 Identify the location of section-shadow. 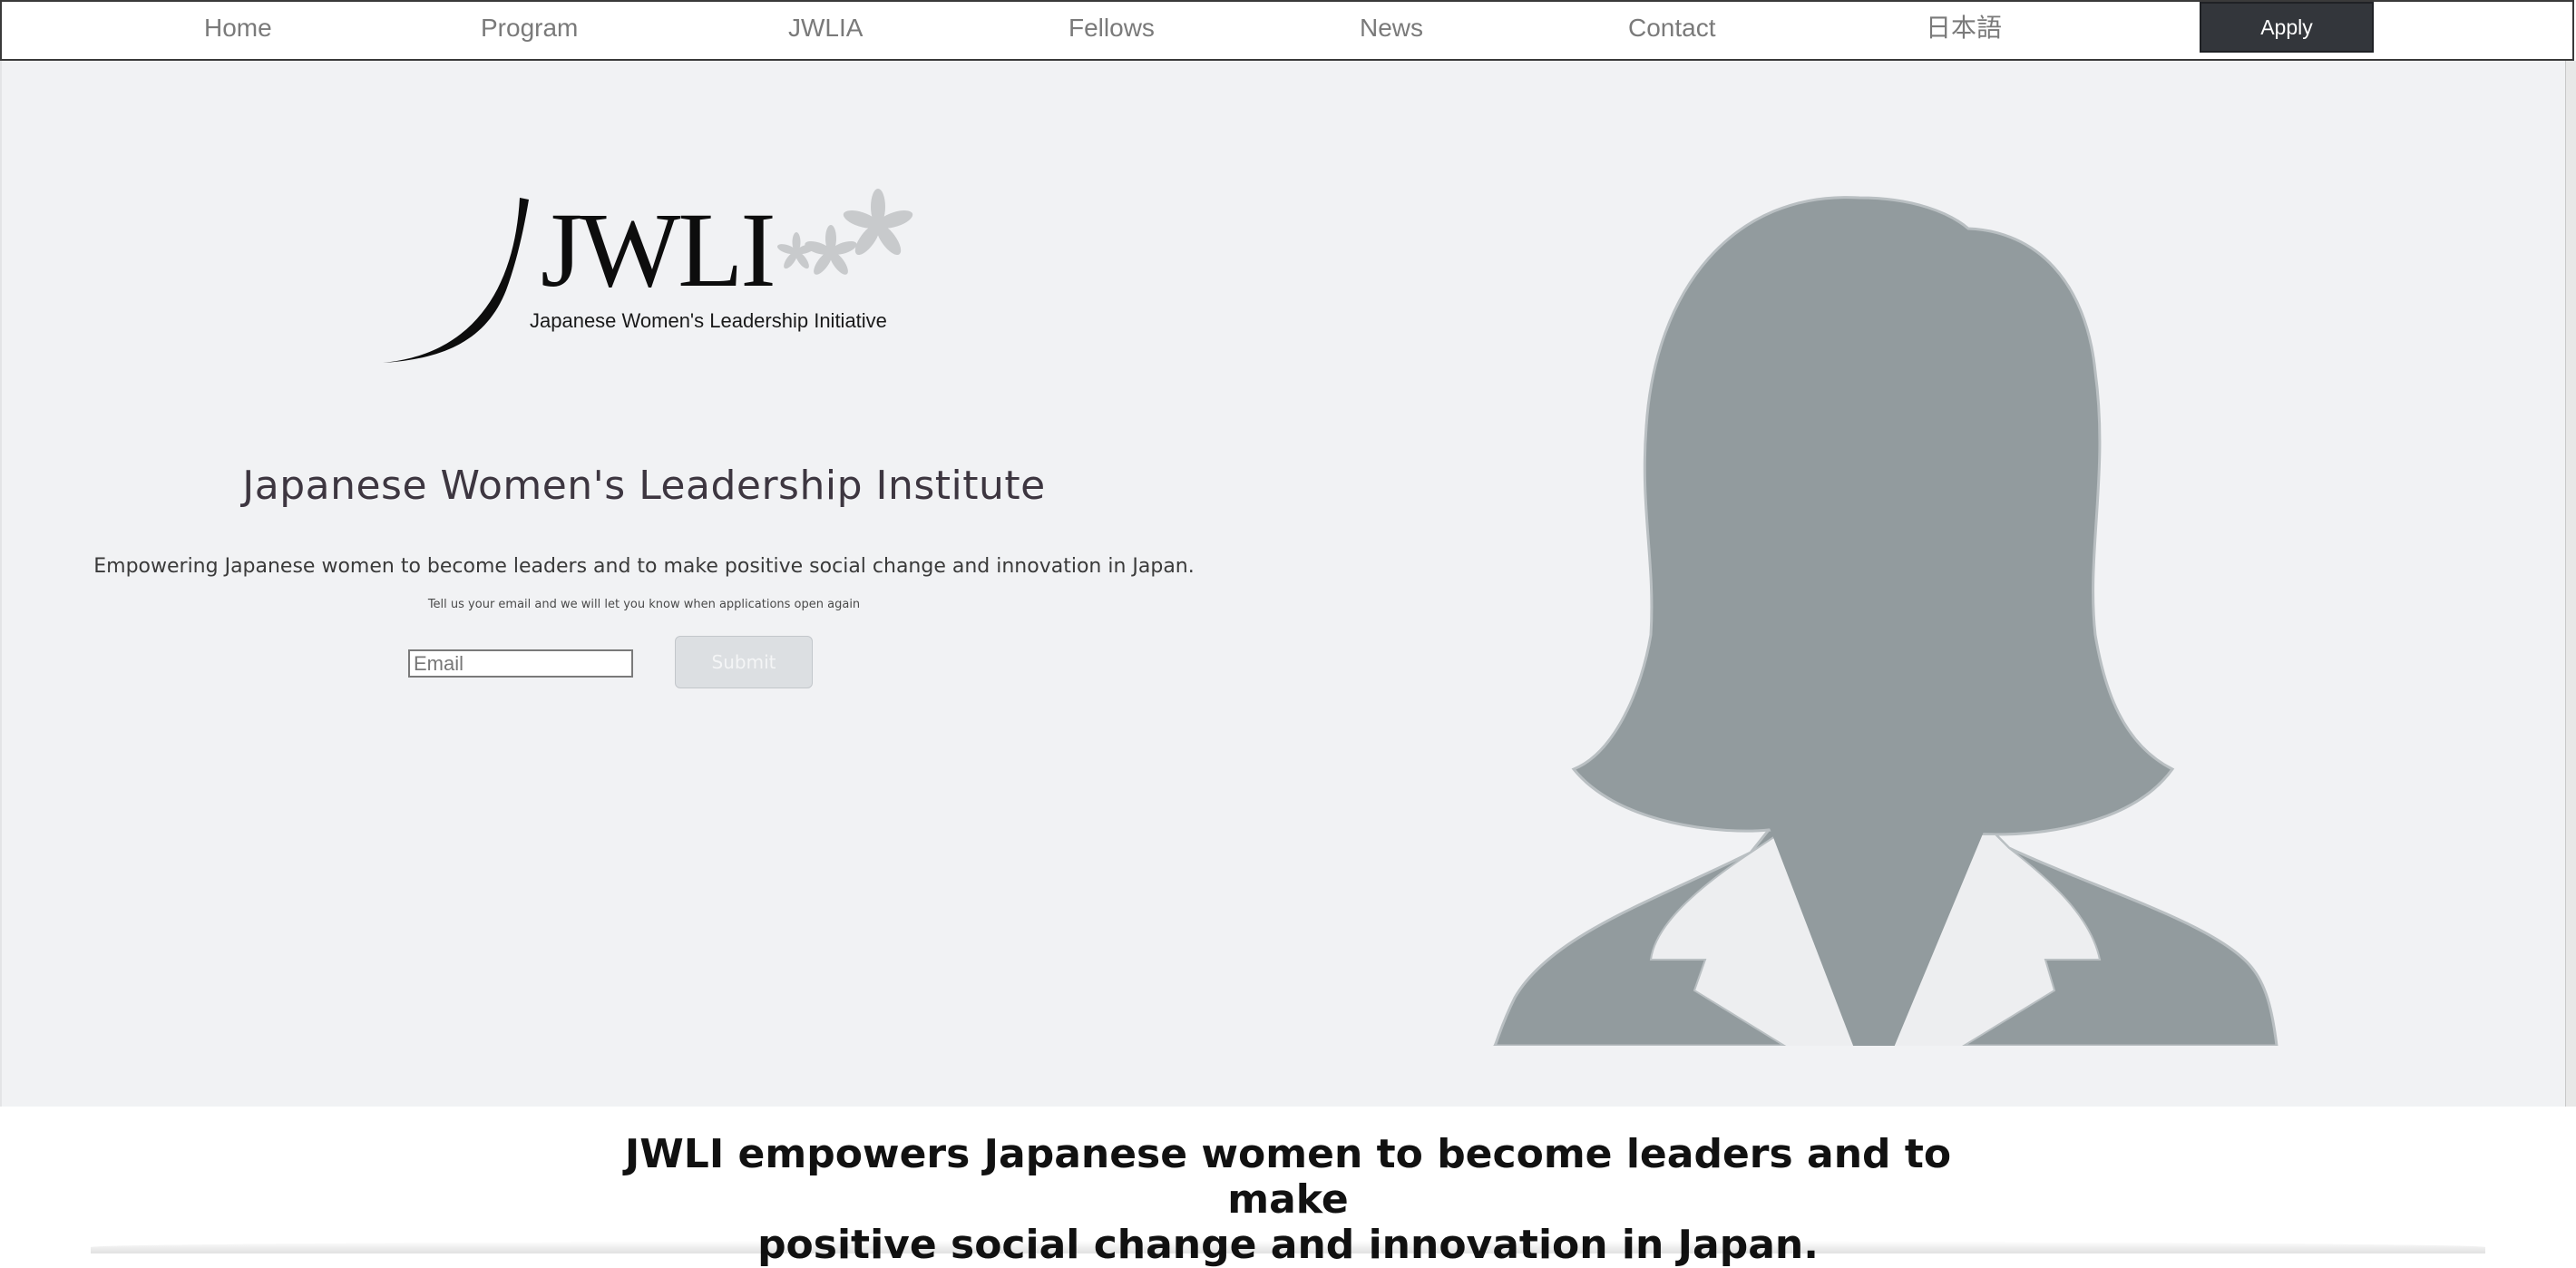
(1288, 1247).